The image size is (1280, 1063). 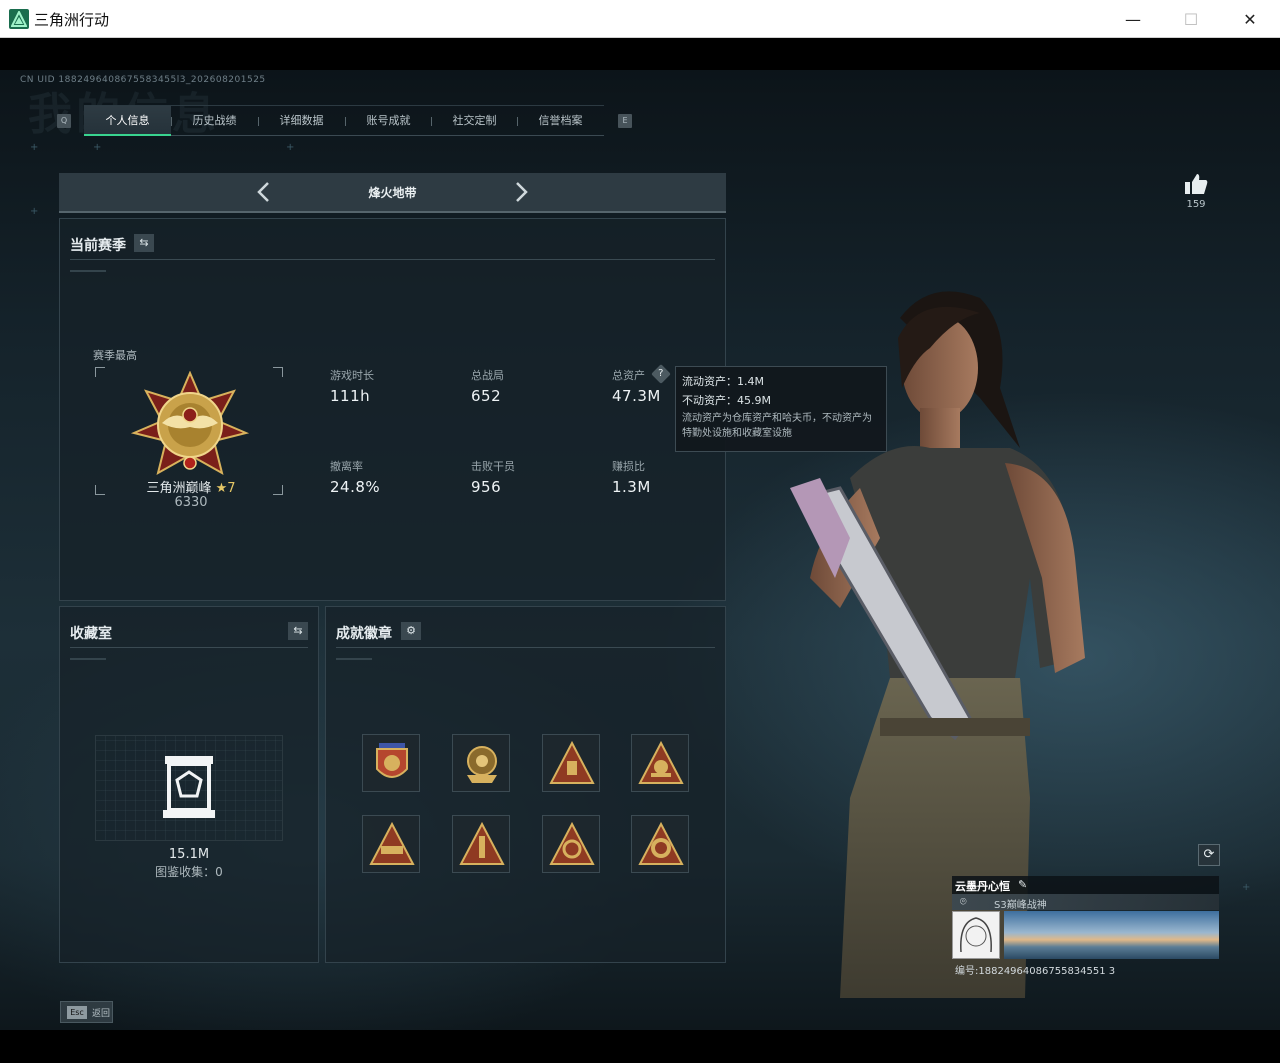 What do you see at coordinates (1022, 884) in the screenshot?
I see `edit-icon: ✎` at bounding box center [1022, 884].